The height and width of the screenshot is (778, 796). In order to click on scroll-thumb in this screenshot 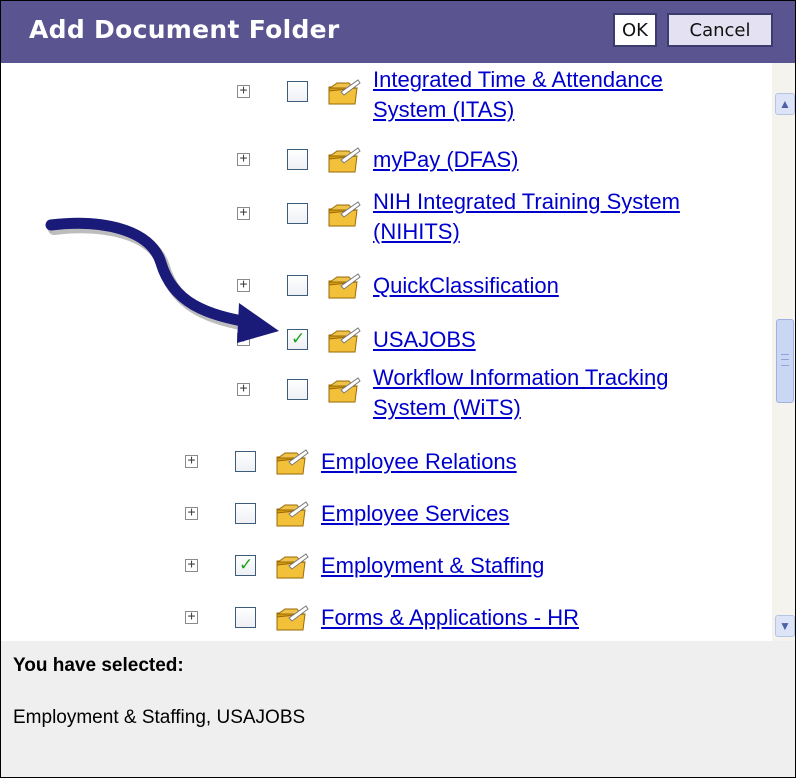, I will do `click(785, 361)`.